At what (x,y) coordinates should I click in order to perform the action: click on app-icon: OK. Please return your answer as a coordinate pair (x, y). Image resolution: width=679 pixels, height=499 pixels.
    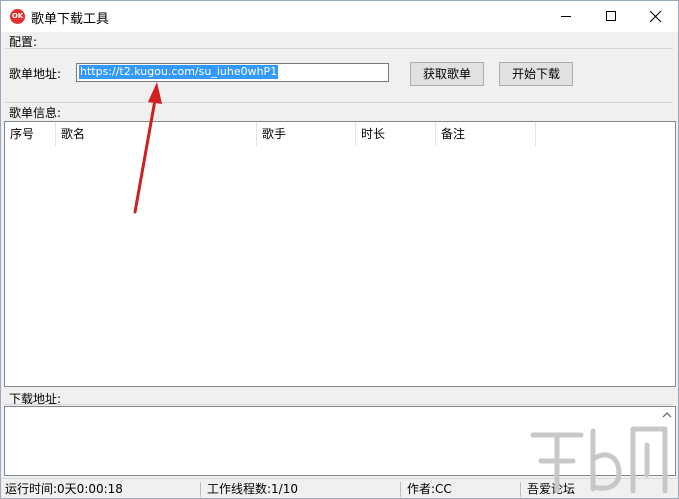
    Looking at the image, I should click on (17, 16).